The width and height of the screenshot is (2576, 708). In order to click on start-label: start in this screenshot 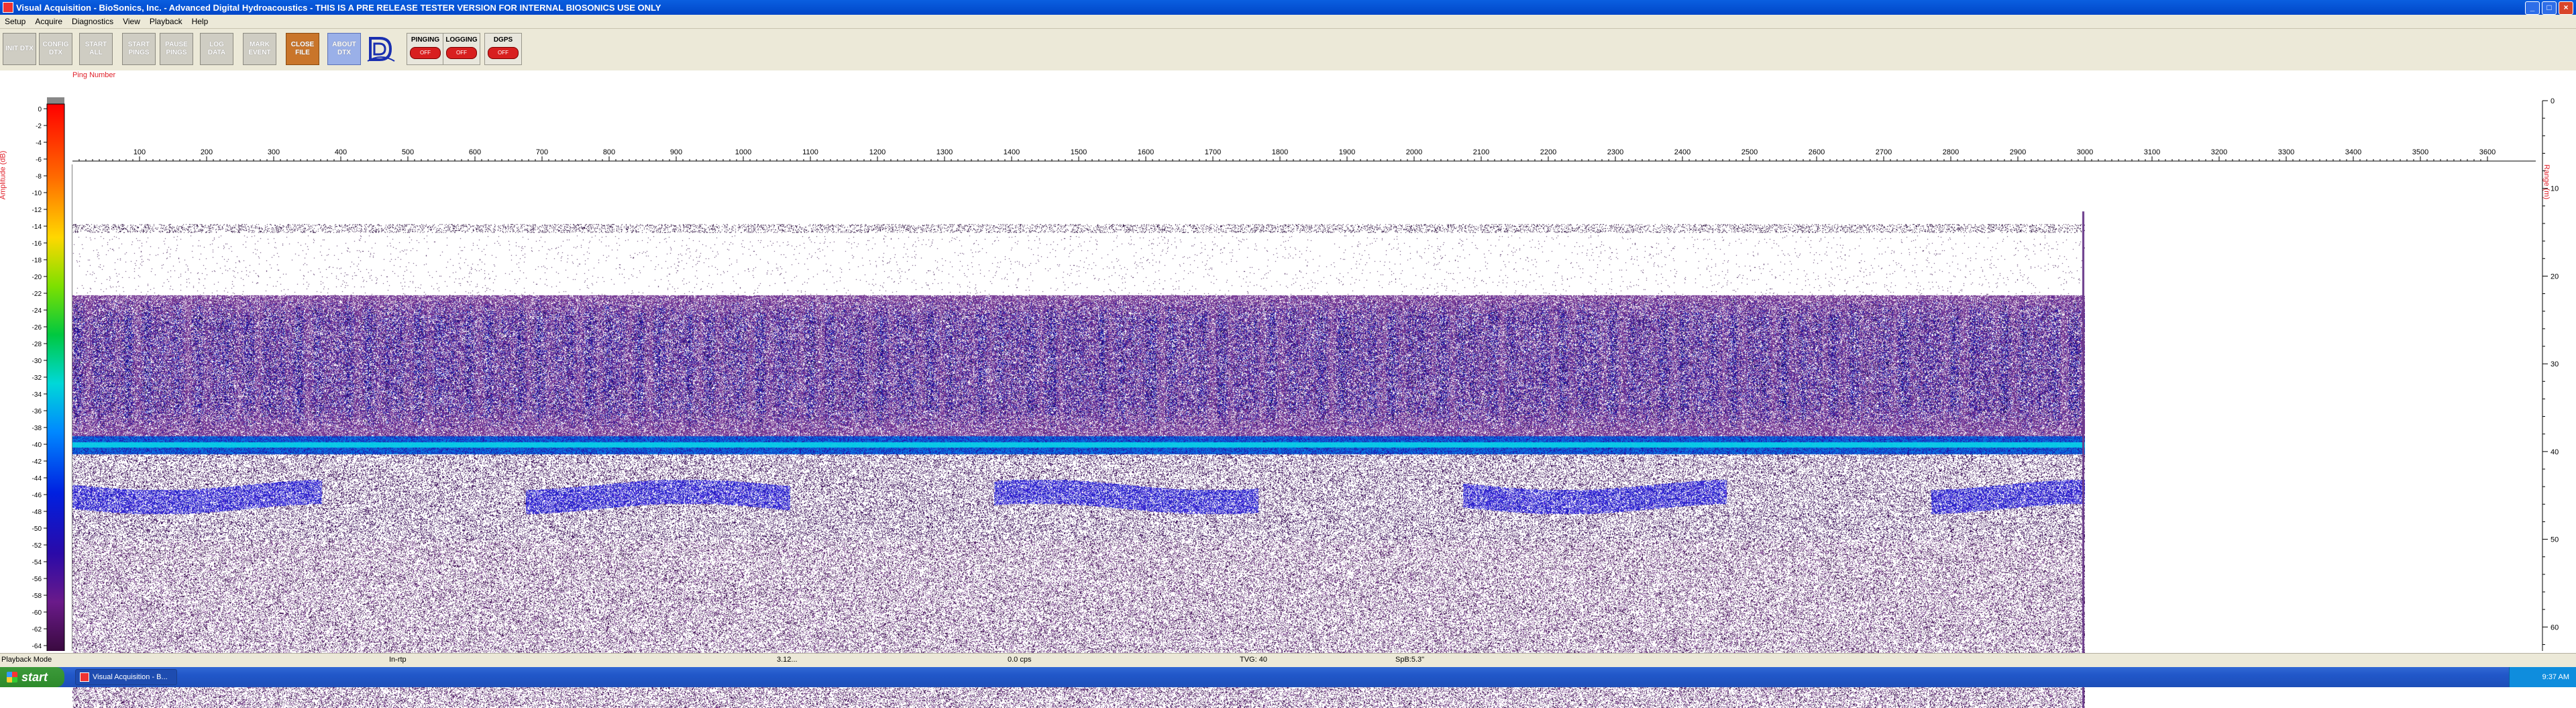, I will do `click(34, 677)`.